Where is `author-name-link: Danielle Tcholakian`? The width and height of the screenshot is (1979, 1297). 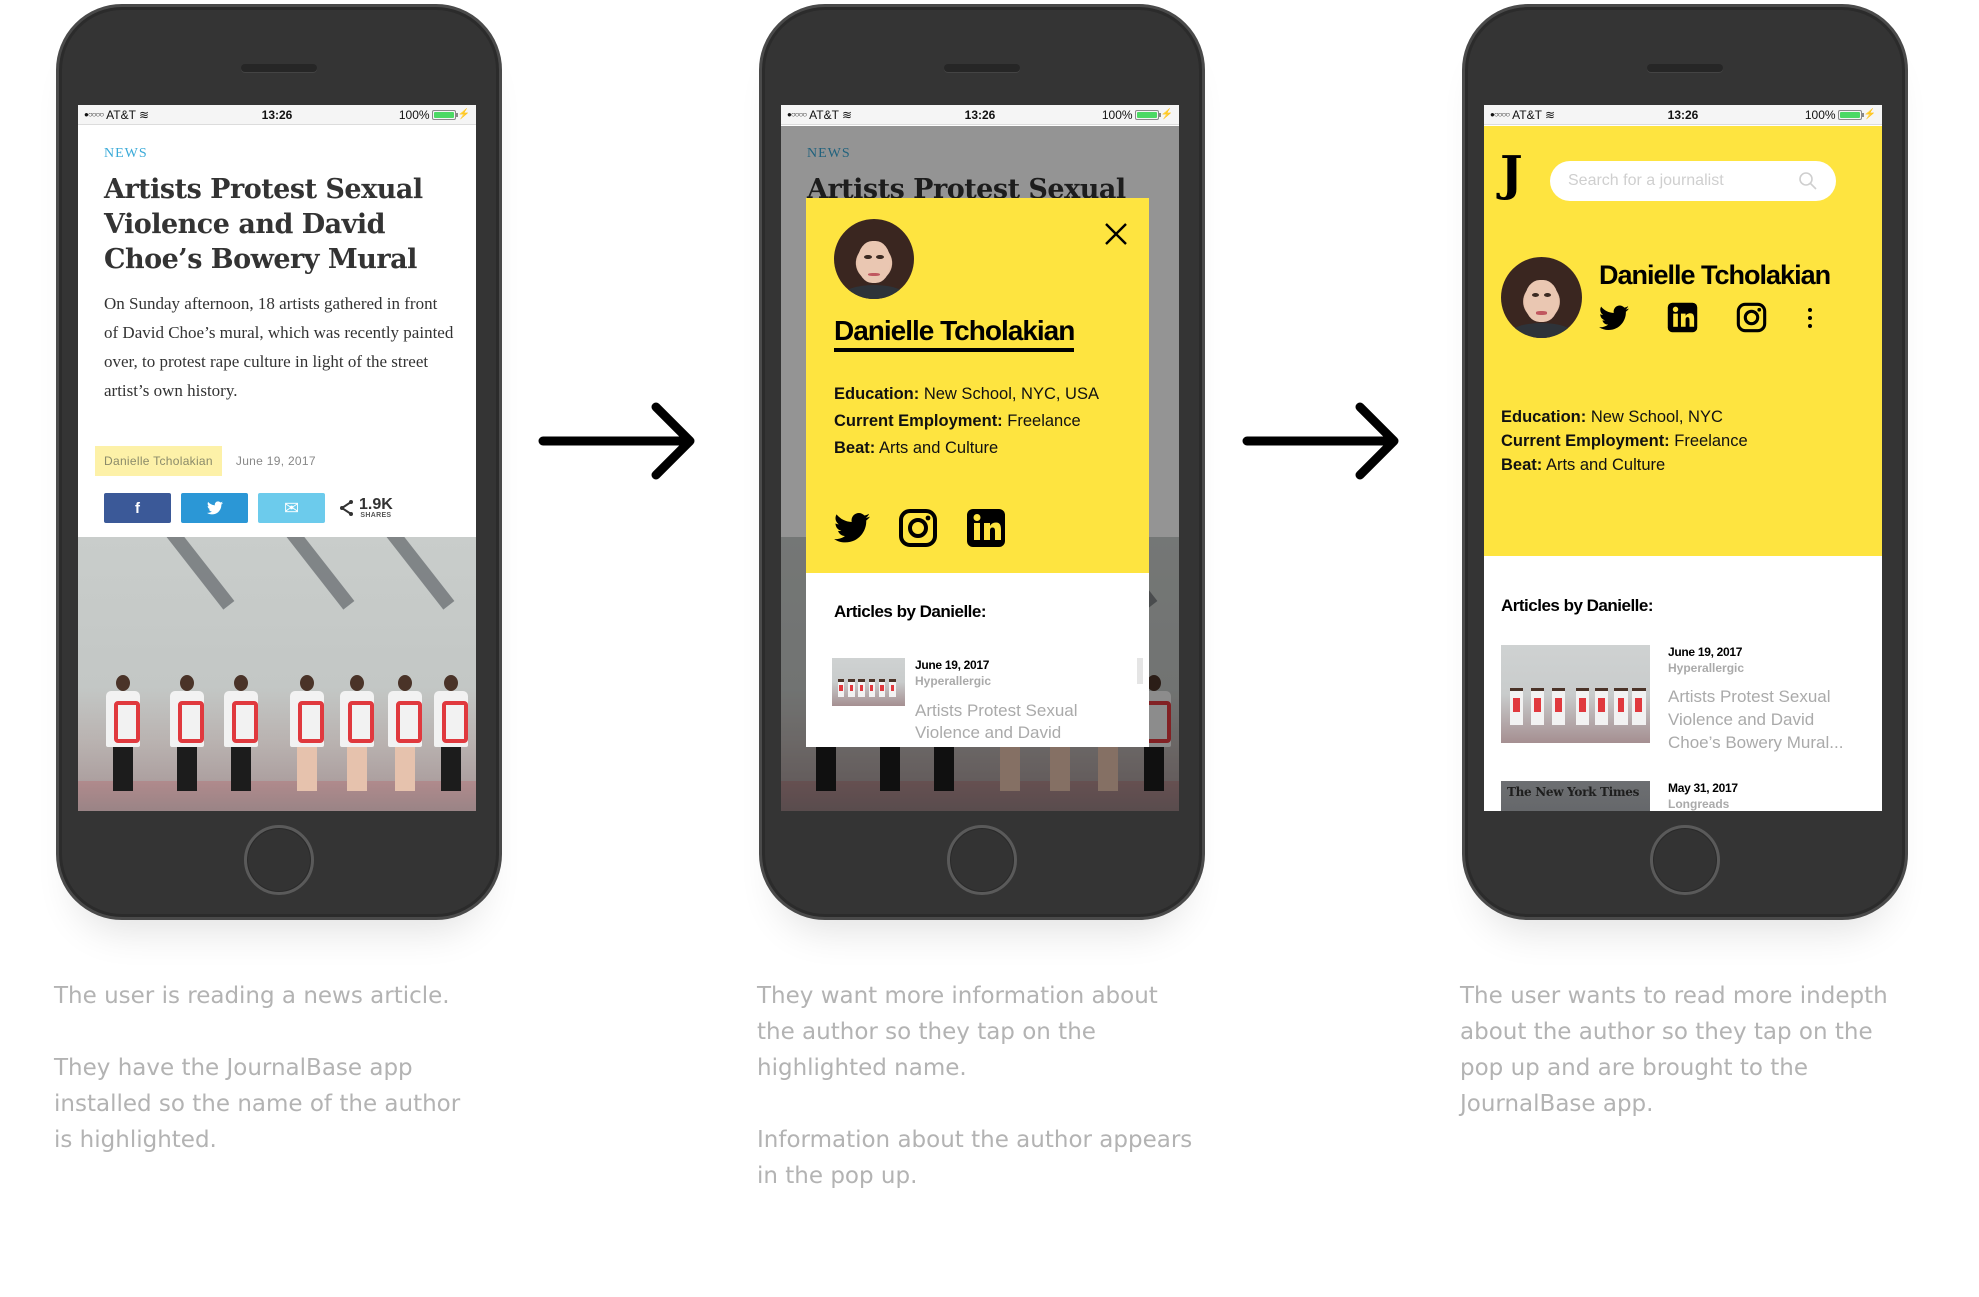
author-name-link: Danielle Tcholakian is located at coordinates (954, 334).